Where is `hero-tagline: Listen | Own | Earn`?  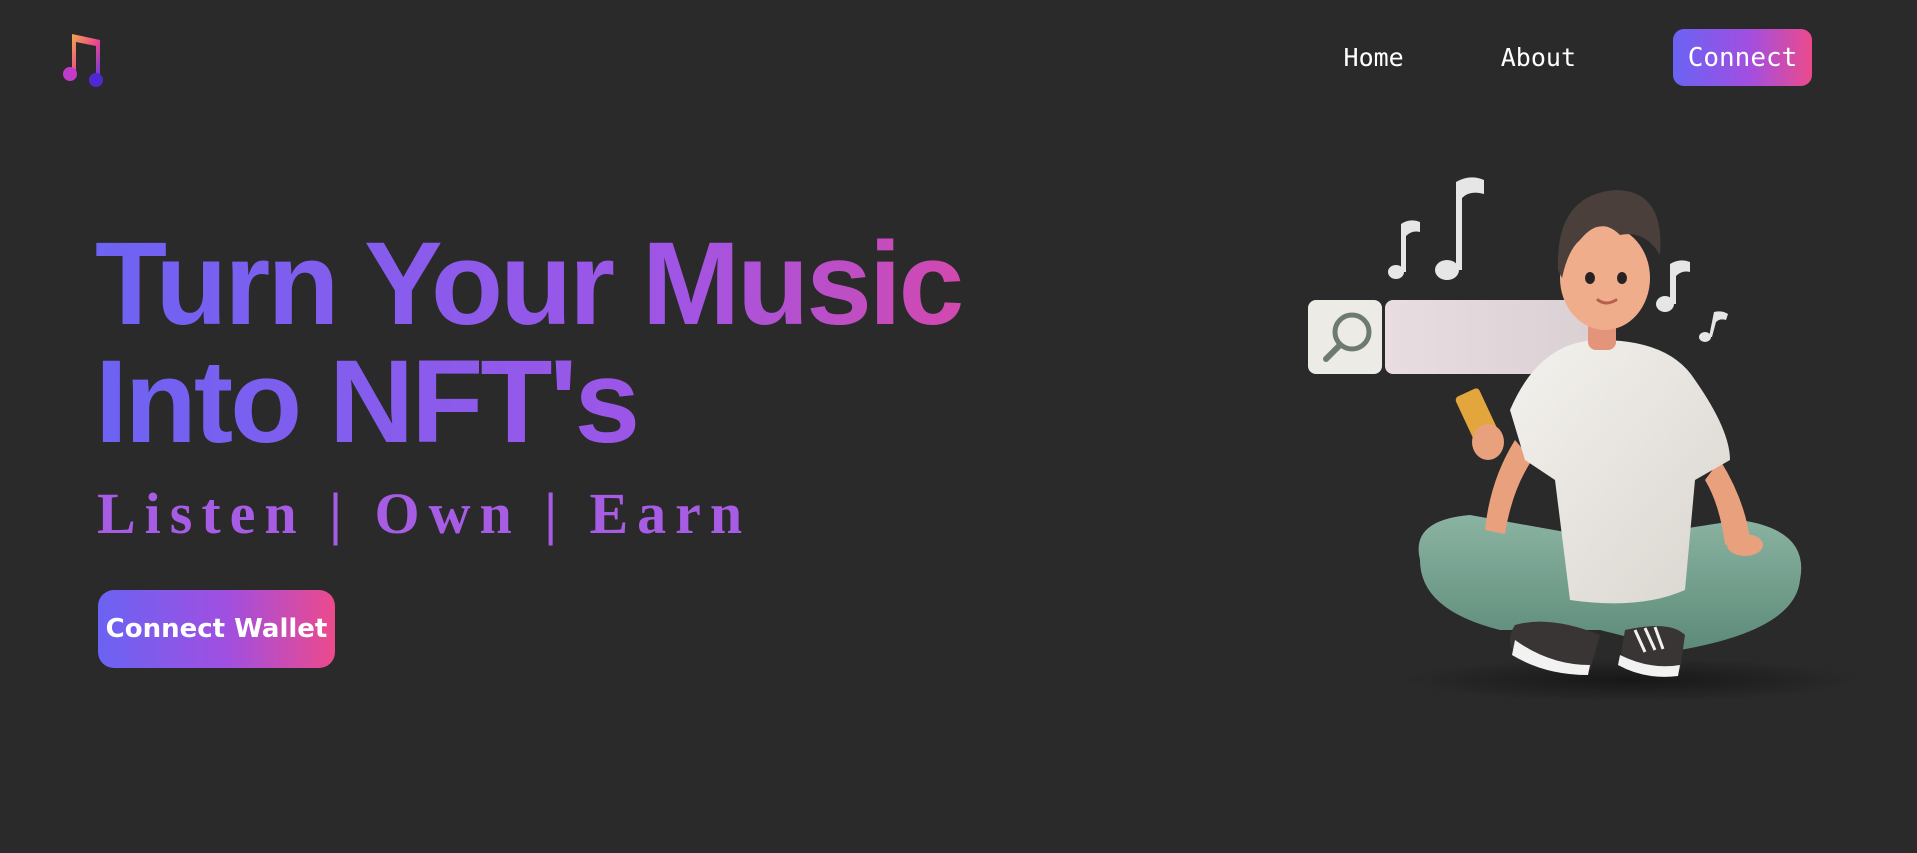
hero-tagline: Listen | Own | Earn is located at coordinates (424, 513).